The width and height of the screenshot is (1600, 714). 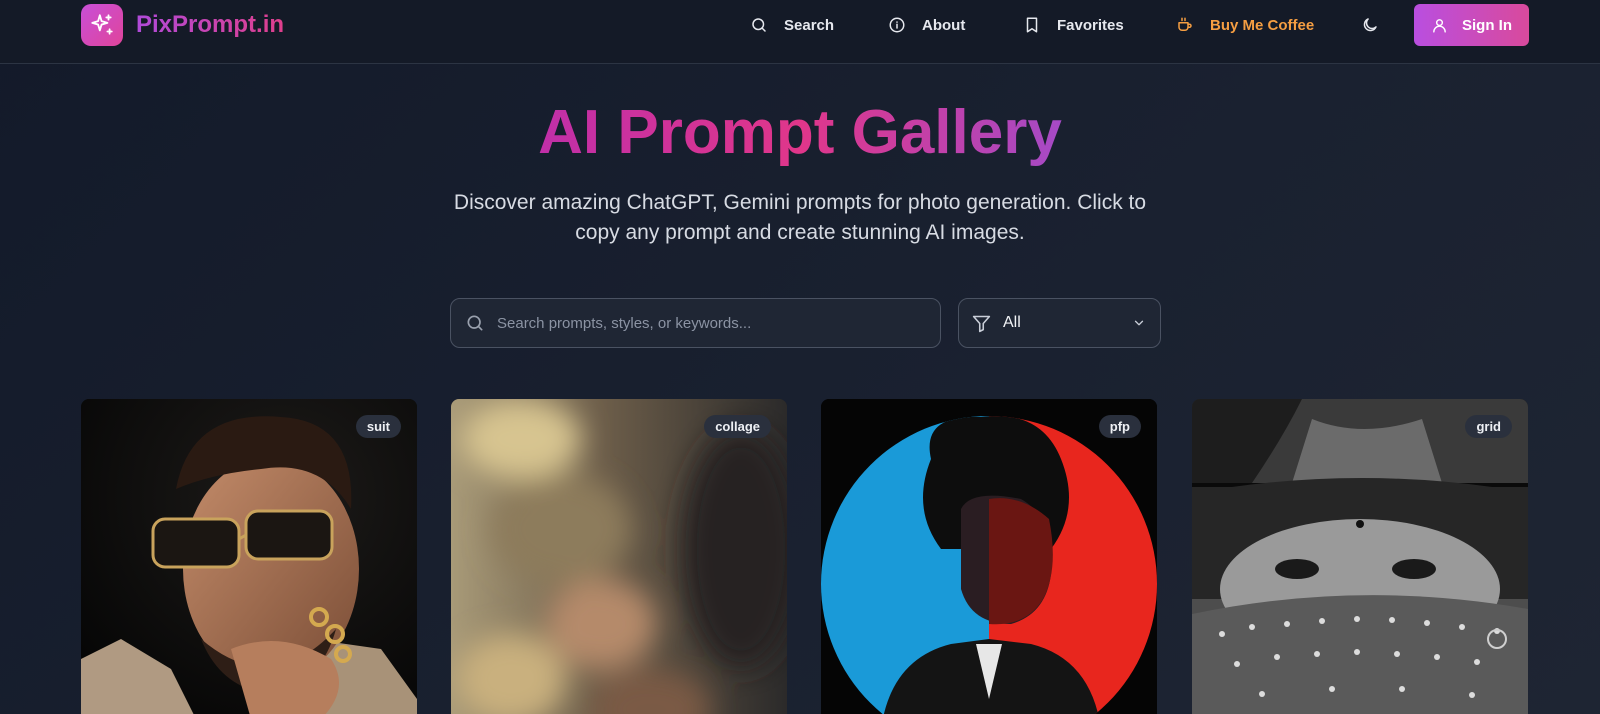 What do you see at coordinates (897, 25) in the screenshot?
I see `info-icon` at bounding box center [897, 25].